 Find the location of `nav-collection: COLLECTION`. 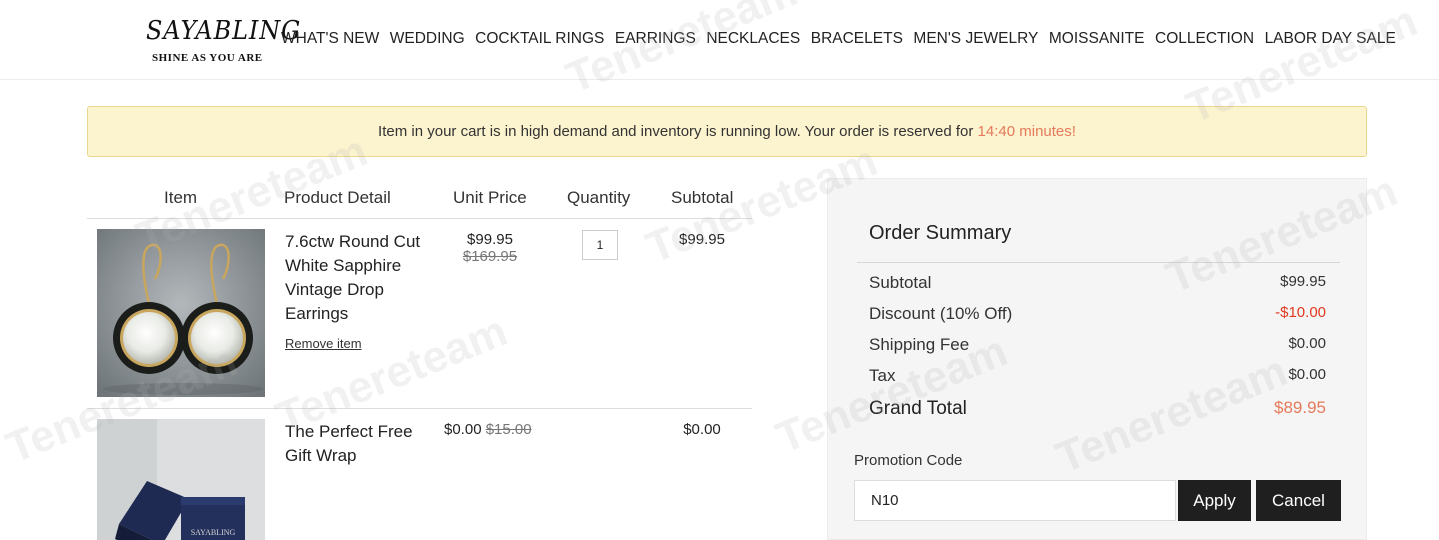

nav-collection: COLLECTION is located at coordinates (1204, 39).